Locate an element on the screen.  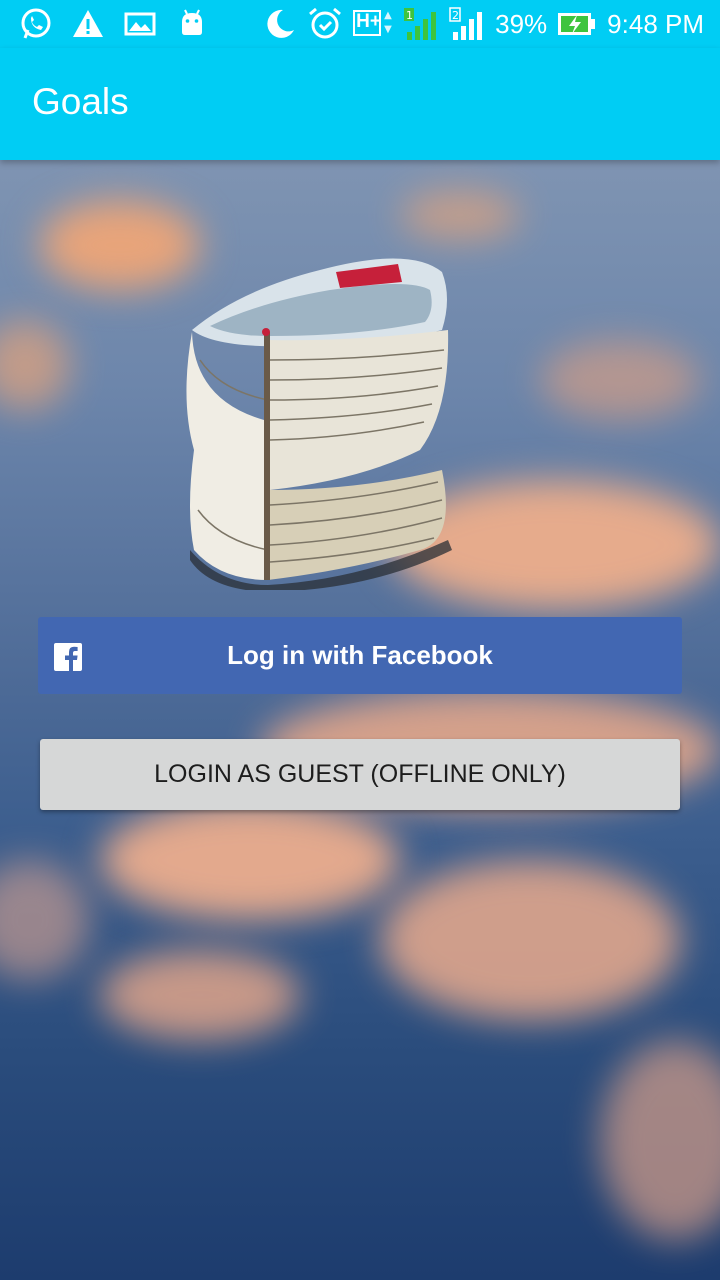
signal-sim1-icon: 1 is located at coordinates (420, 24).